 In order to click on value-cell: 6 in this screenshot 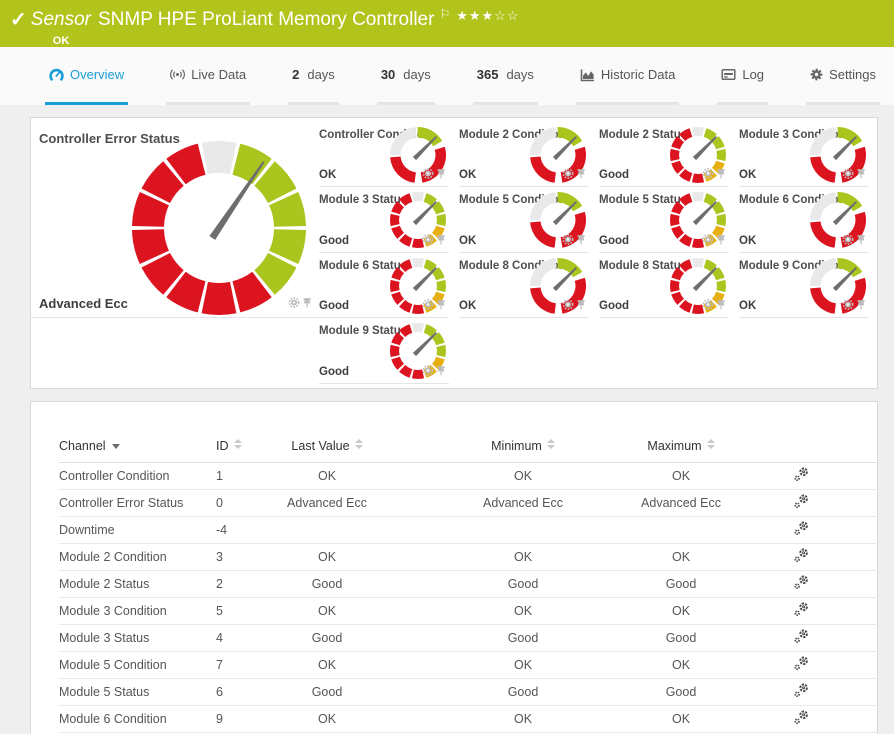, I will do `click(219, 691)`.